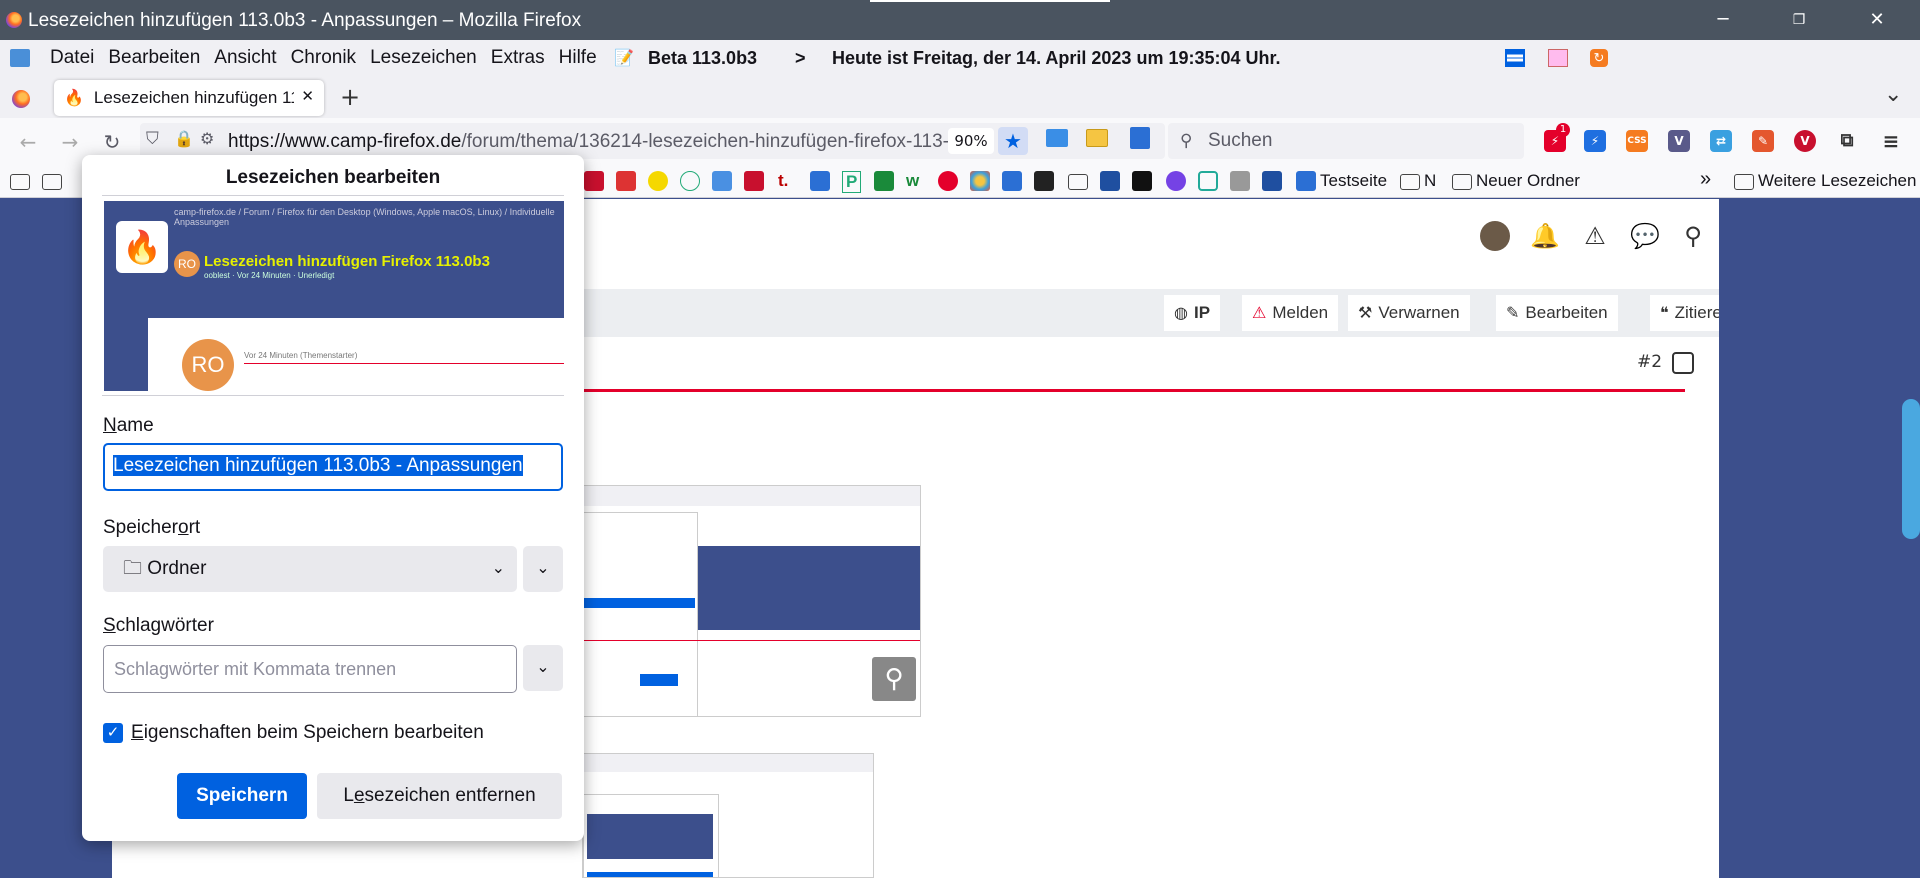  I want to click on ext-v-icon: V, so click(1679, 141).